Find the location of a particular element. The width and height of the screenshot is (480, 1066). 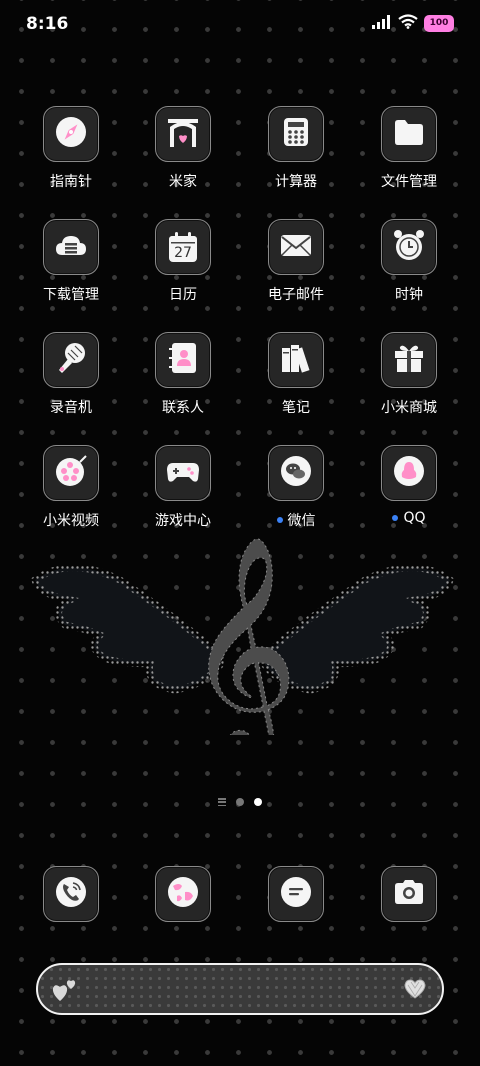

app-label: 文件管理 is located at coordinates (409, 182).